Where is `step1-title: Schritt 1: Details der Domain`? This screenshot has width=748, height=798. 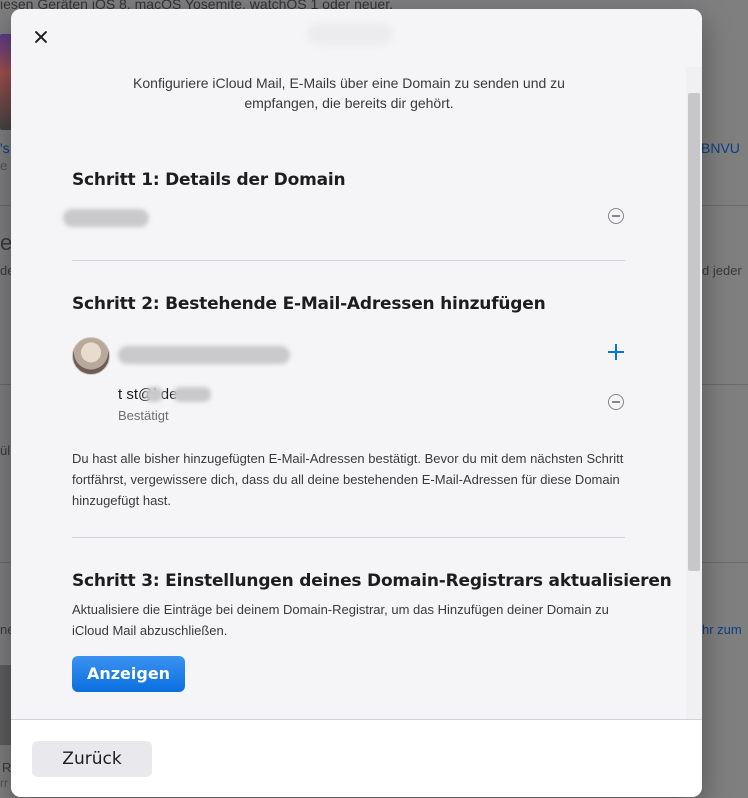
step1-title: Schritt 1: Details der Domain is located at coordinates (209, 180).